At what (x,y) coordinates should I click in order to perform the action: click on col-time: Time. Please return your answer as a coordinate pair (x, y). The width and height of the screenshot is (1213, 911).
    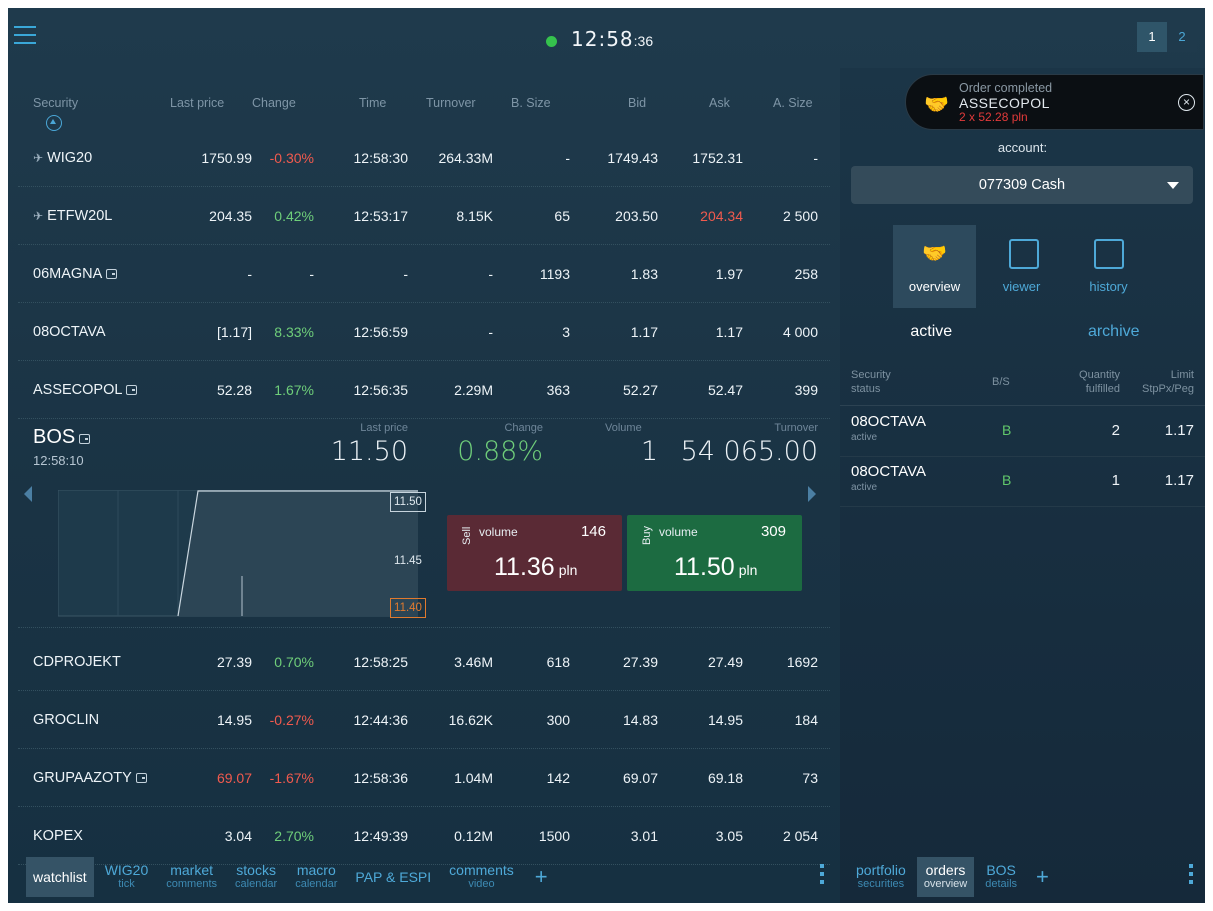
    Looking at the image, I should click on (372, 103).